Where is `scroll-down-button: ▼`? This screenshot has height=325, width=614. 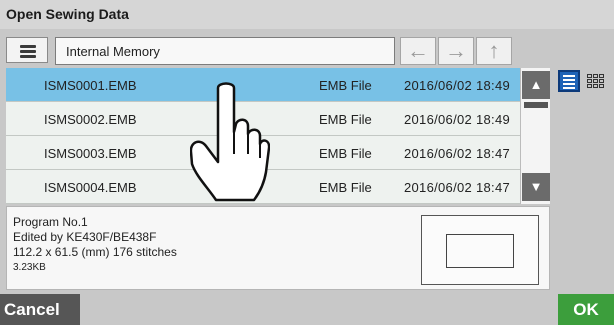
scroll-down-button: ▼ is located at coordinates (536, 187).